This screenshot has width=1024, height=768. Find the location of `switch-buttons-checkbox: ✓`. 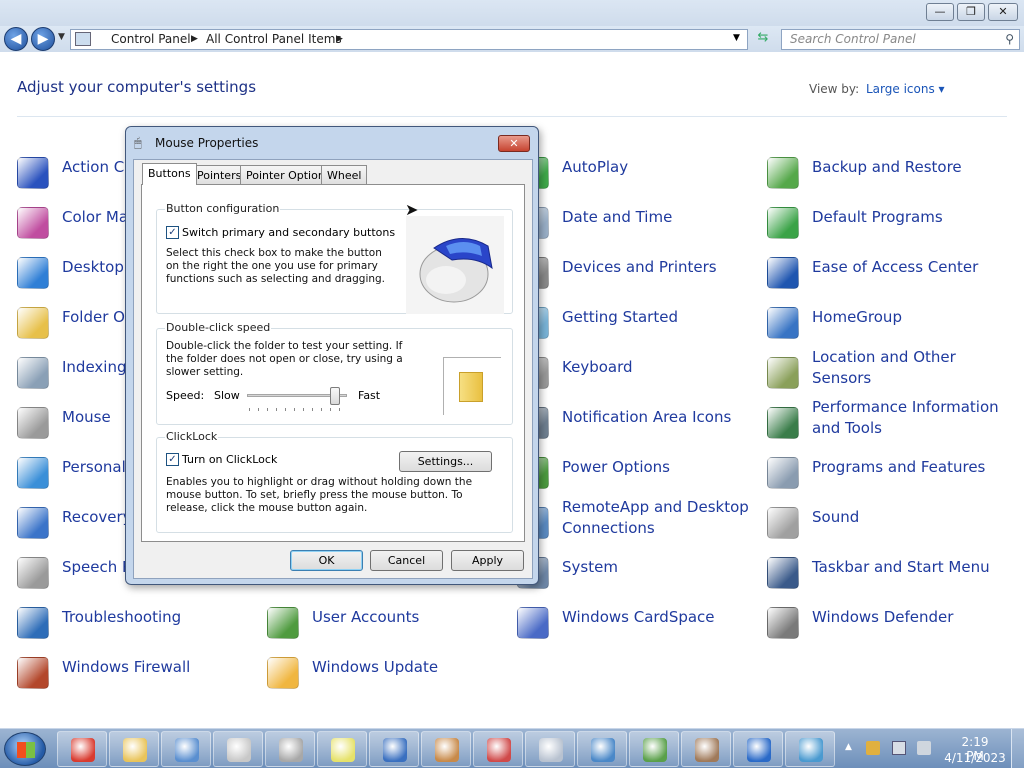

switch-buttons-checkbox: ✓ is located at coordinates (172, 232).